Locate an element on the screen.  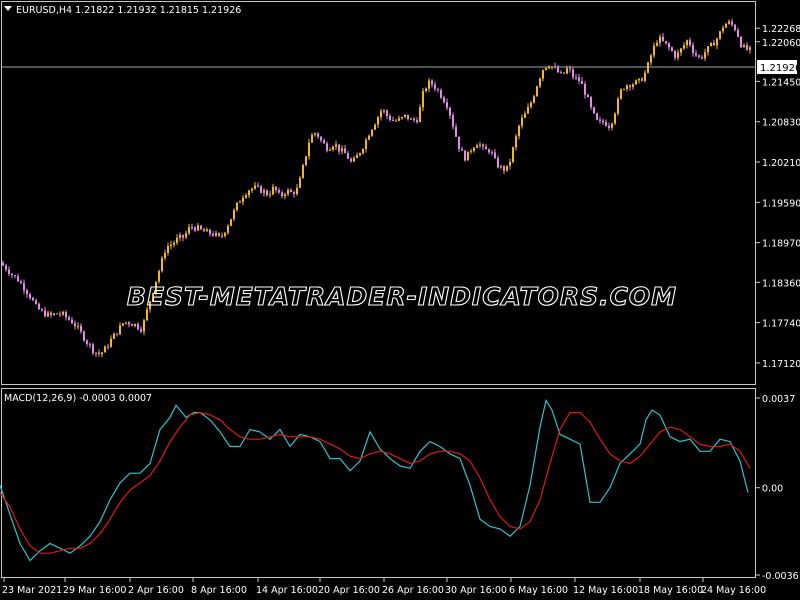
time-tick-label: 23 Mar 2021 is located at coordinates (32, 590).